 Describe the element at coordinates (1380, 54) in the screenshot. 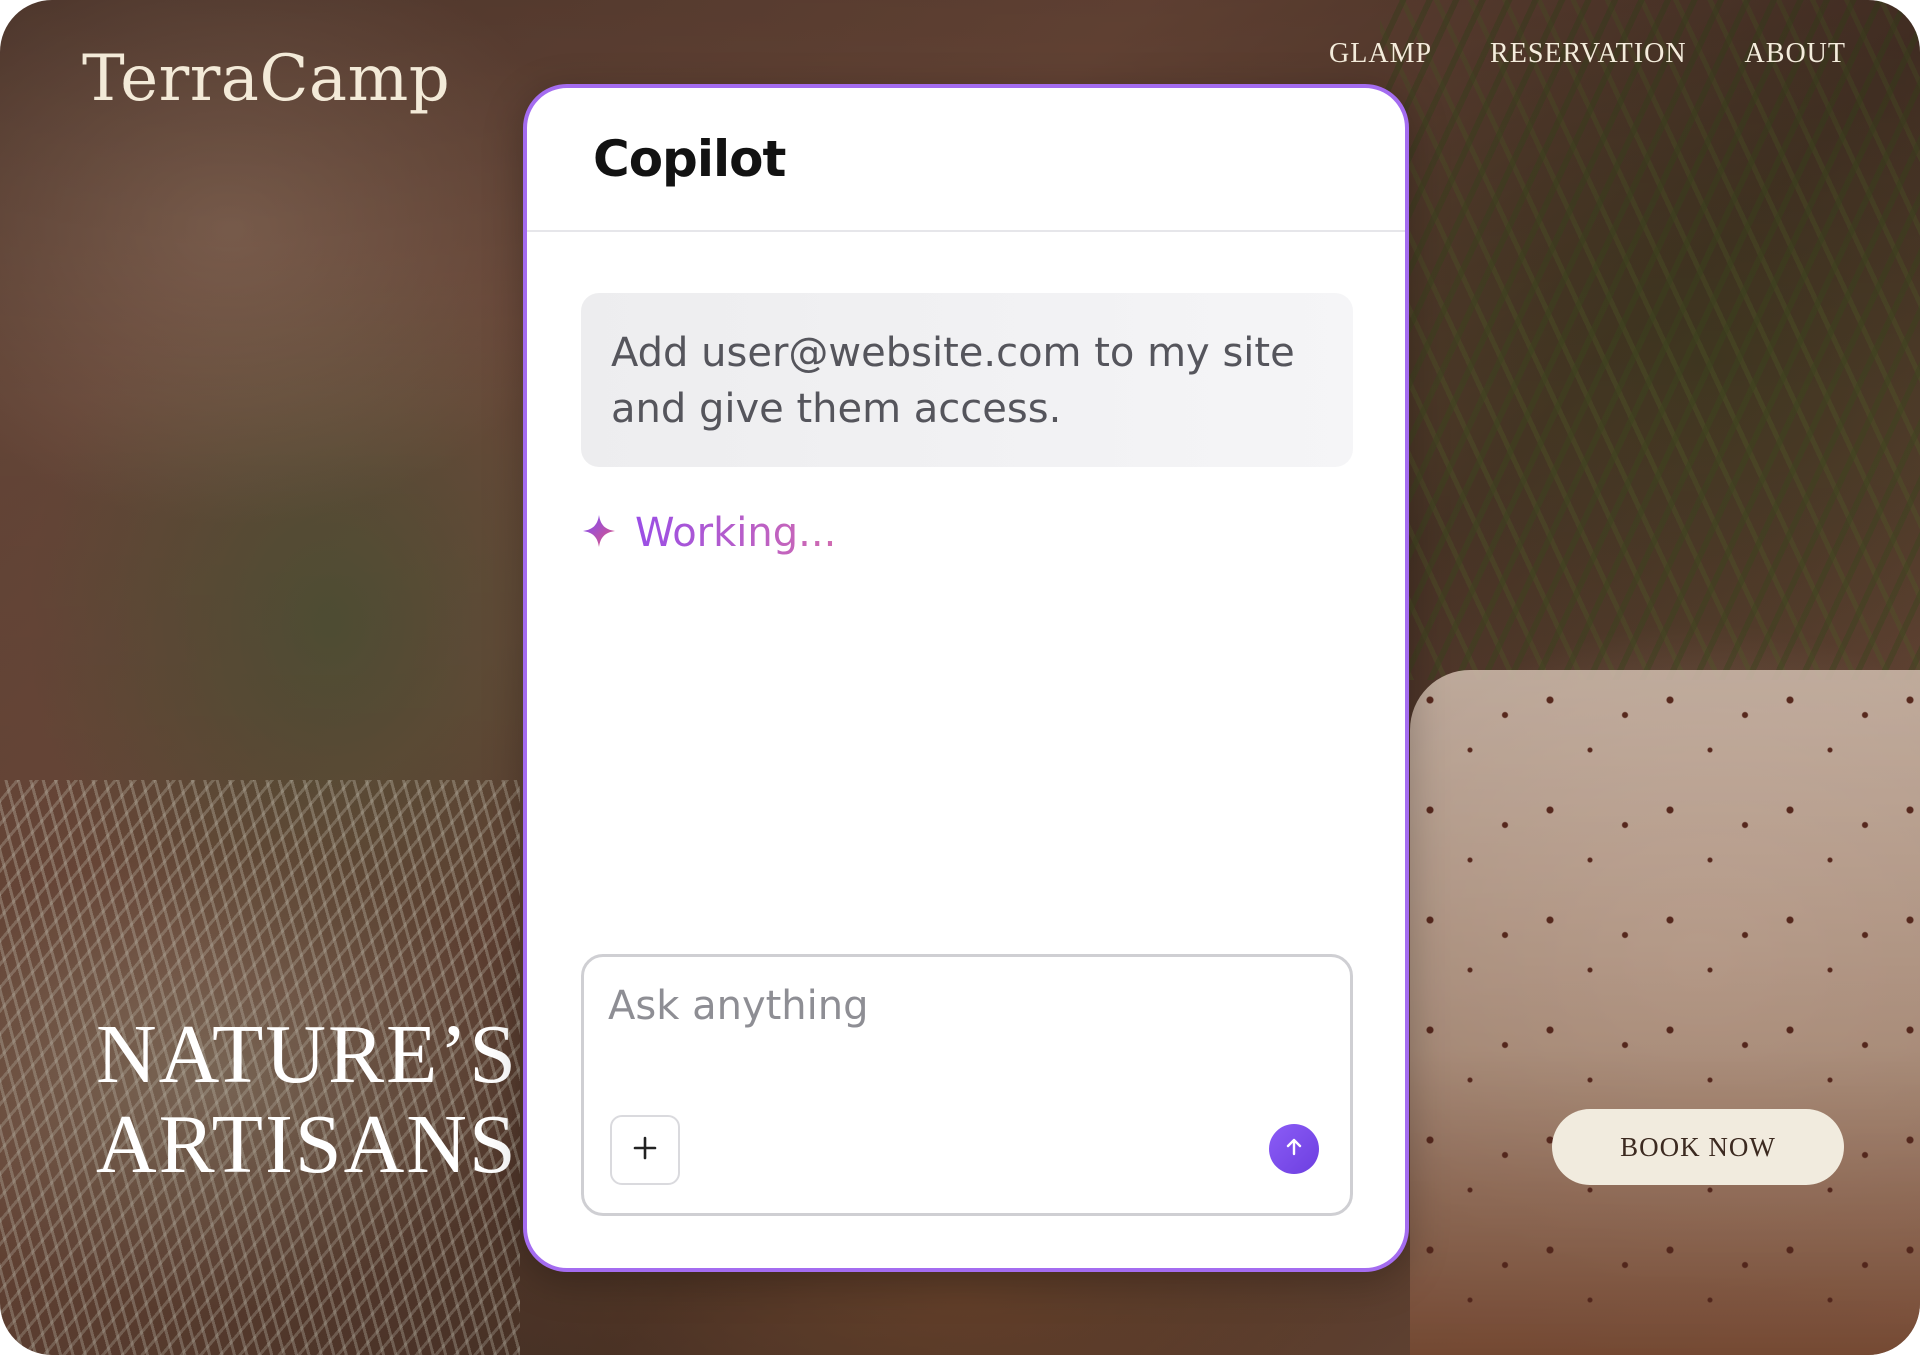

I see `nav-item-glamp: GLAMP` at that location.